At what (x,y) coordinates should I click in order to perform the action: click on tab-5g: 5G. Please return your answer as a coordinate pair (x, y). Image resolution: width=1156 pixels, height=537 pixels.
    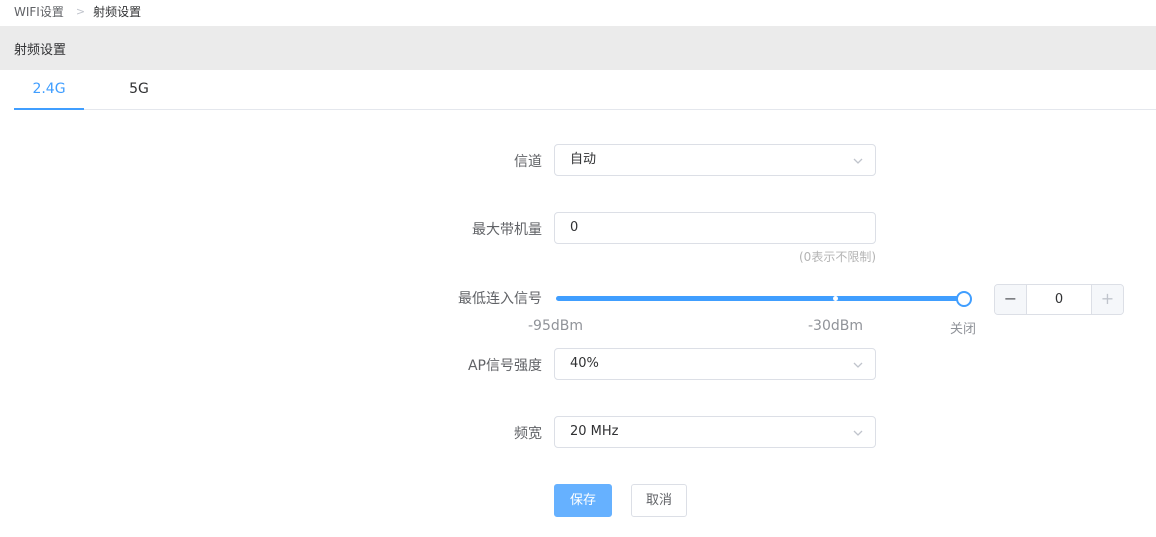
    Looking at the image, I should click on (139, 90).